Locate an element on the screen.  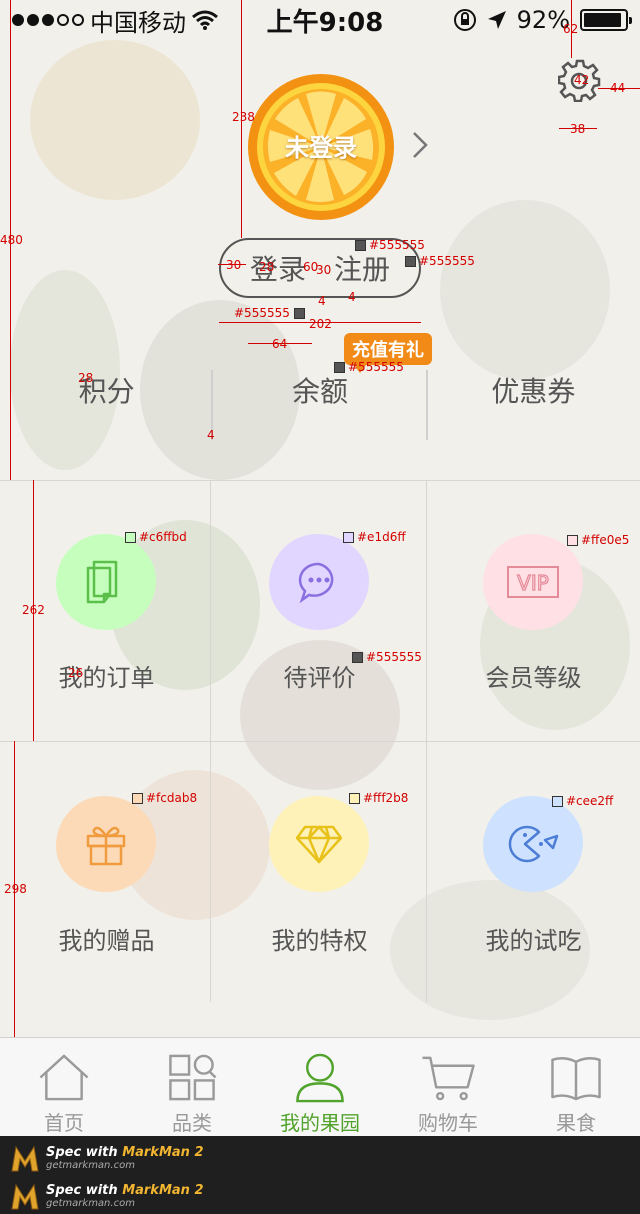
grid-item-label: 我的试吃 is located at coordinates (533, 941).